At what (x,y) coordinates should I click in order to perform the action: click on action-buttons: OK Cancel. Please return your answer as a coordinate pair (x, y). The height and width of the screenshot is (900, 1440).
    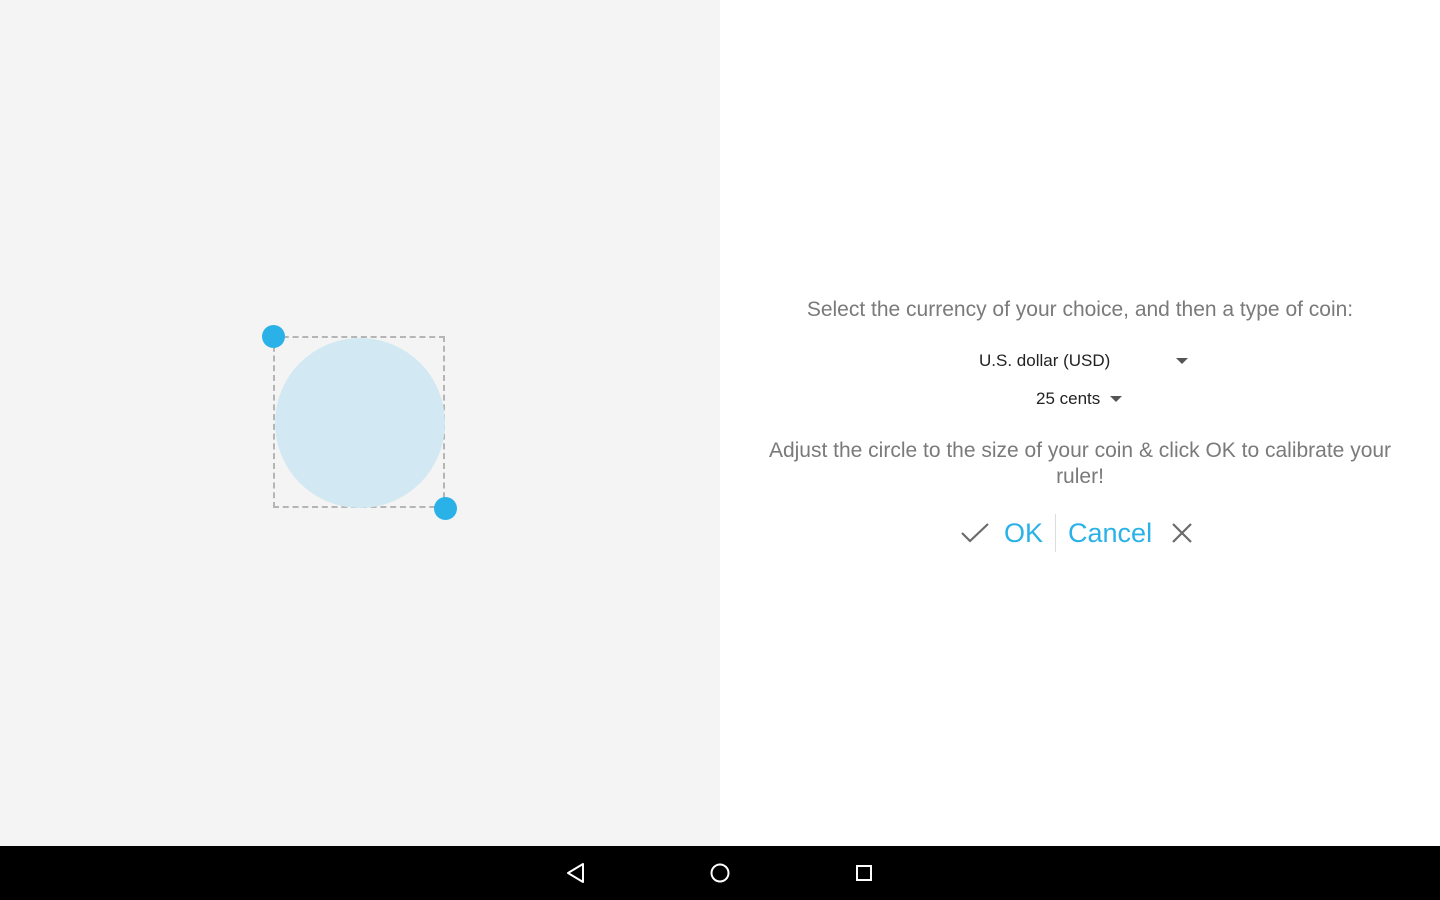
    Looking at the image, I should click on (1077, 533).